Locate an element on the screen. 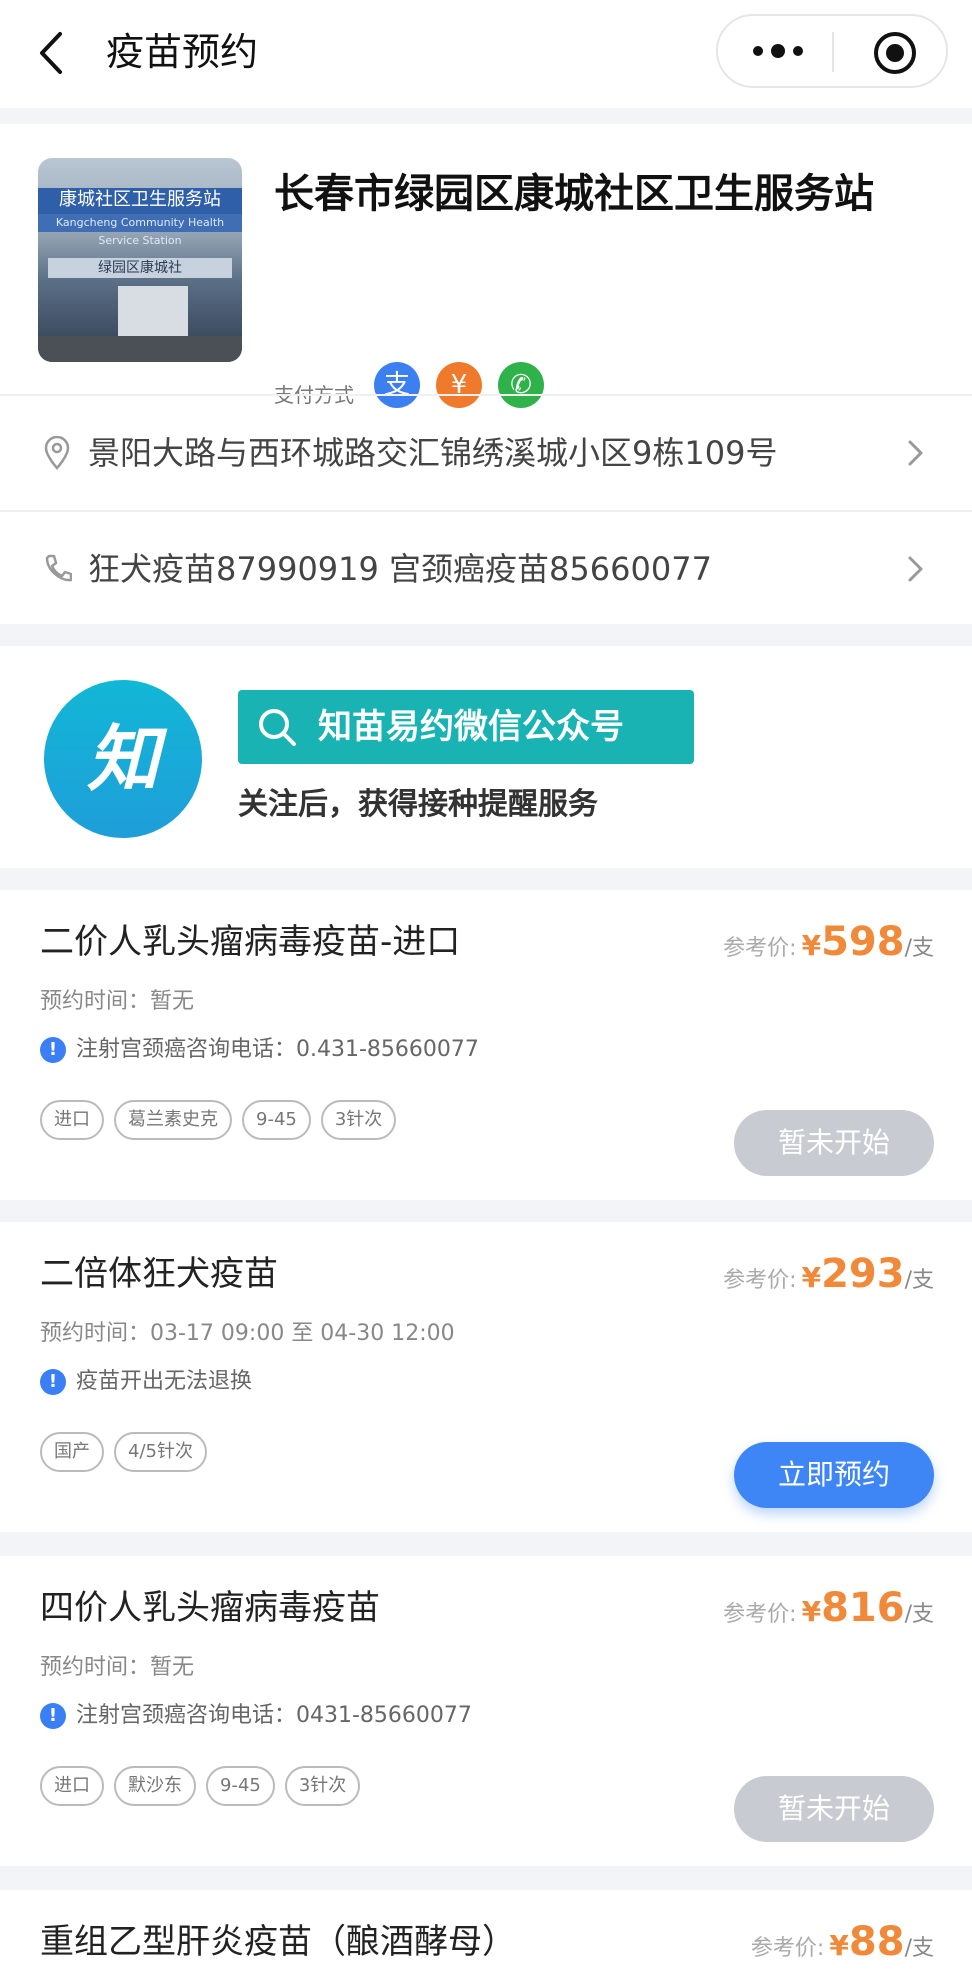 The height and width of the screenshot is (1983, 972). promo-banner: 知苗易约微信公众号 is located at coordinates (466, 727).